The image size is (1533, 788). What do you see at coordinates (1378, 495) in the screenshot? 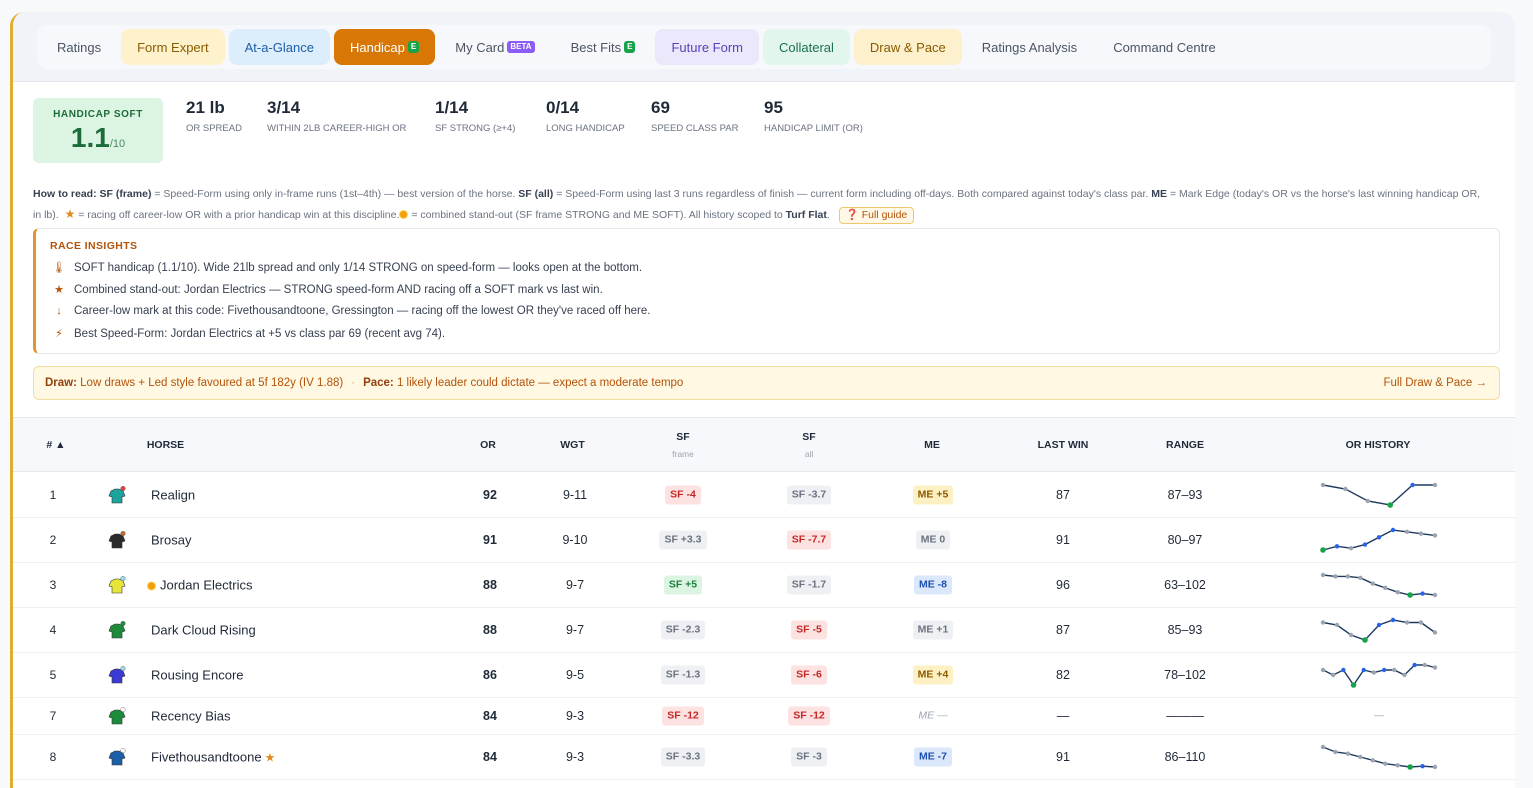
I see `sparkline-path` at bounding box center [1378, 495].